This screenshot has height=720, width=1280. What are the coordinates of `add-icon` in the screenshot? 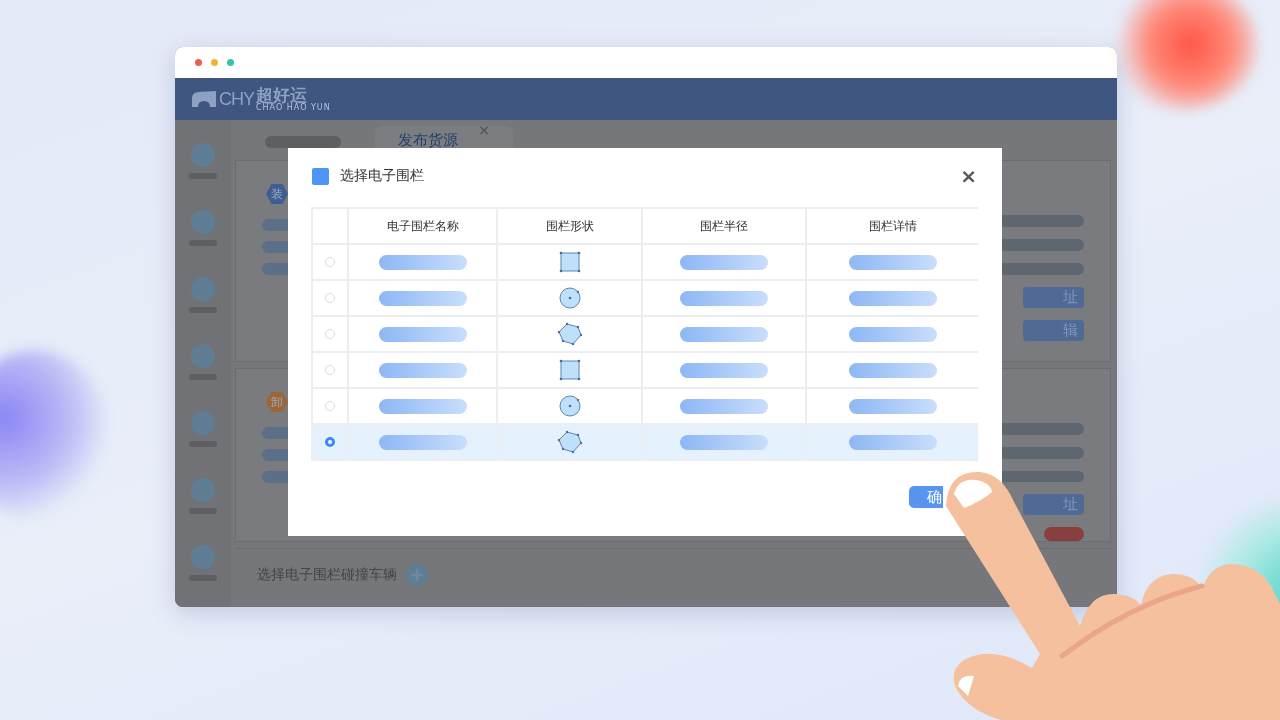 It's located at (417, 575).